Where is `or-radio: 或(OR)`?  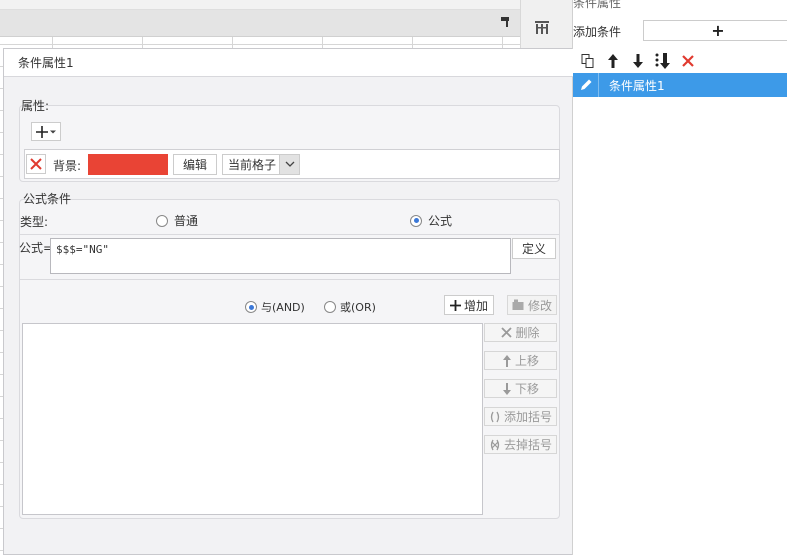
or-radio: 或(OR) is located at coordinates (350, 307).